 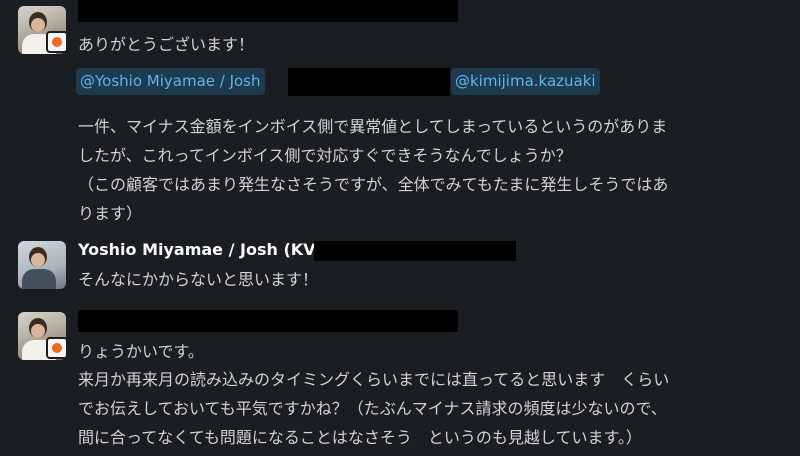 What do you see at coordinates (170, 81) in the screenshot?
I see `mention-yoshio: @Yoshio Miyamae / Josh` at bounding box center [170, 81].